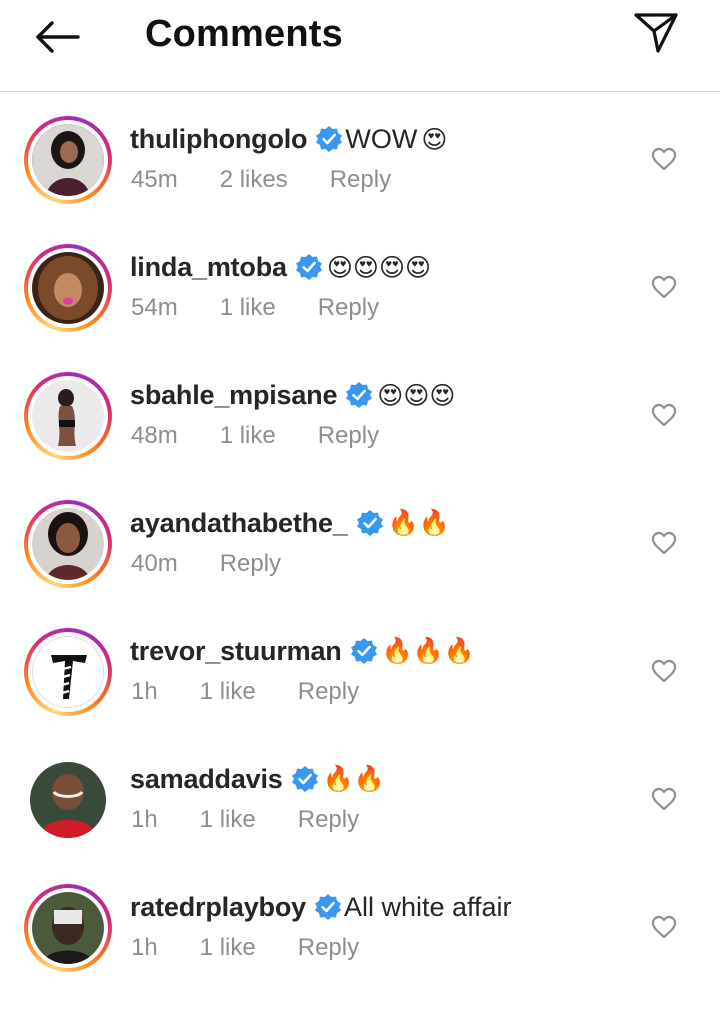  I want to click on comment-item: samaddavis 🔥🔥 1h 1 like Reply, so click(360, 796).